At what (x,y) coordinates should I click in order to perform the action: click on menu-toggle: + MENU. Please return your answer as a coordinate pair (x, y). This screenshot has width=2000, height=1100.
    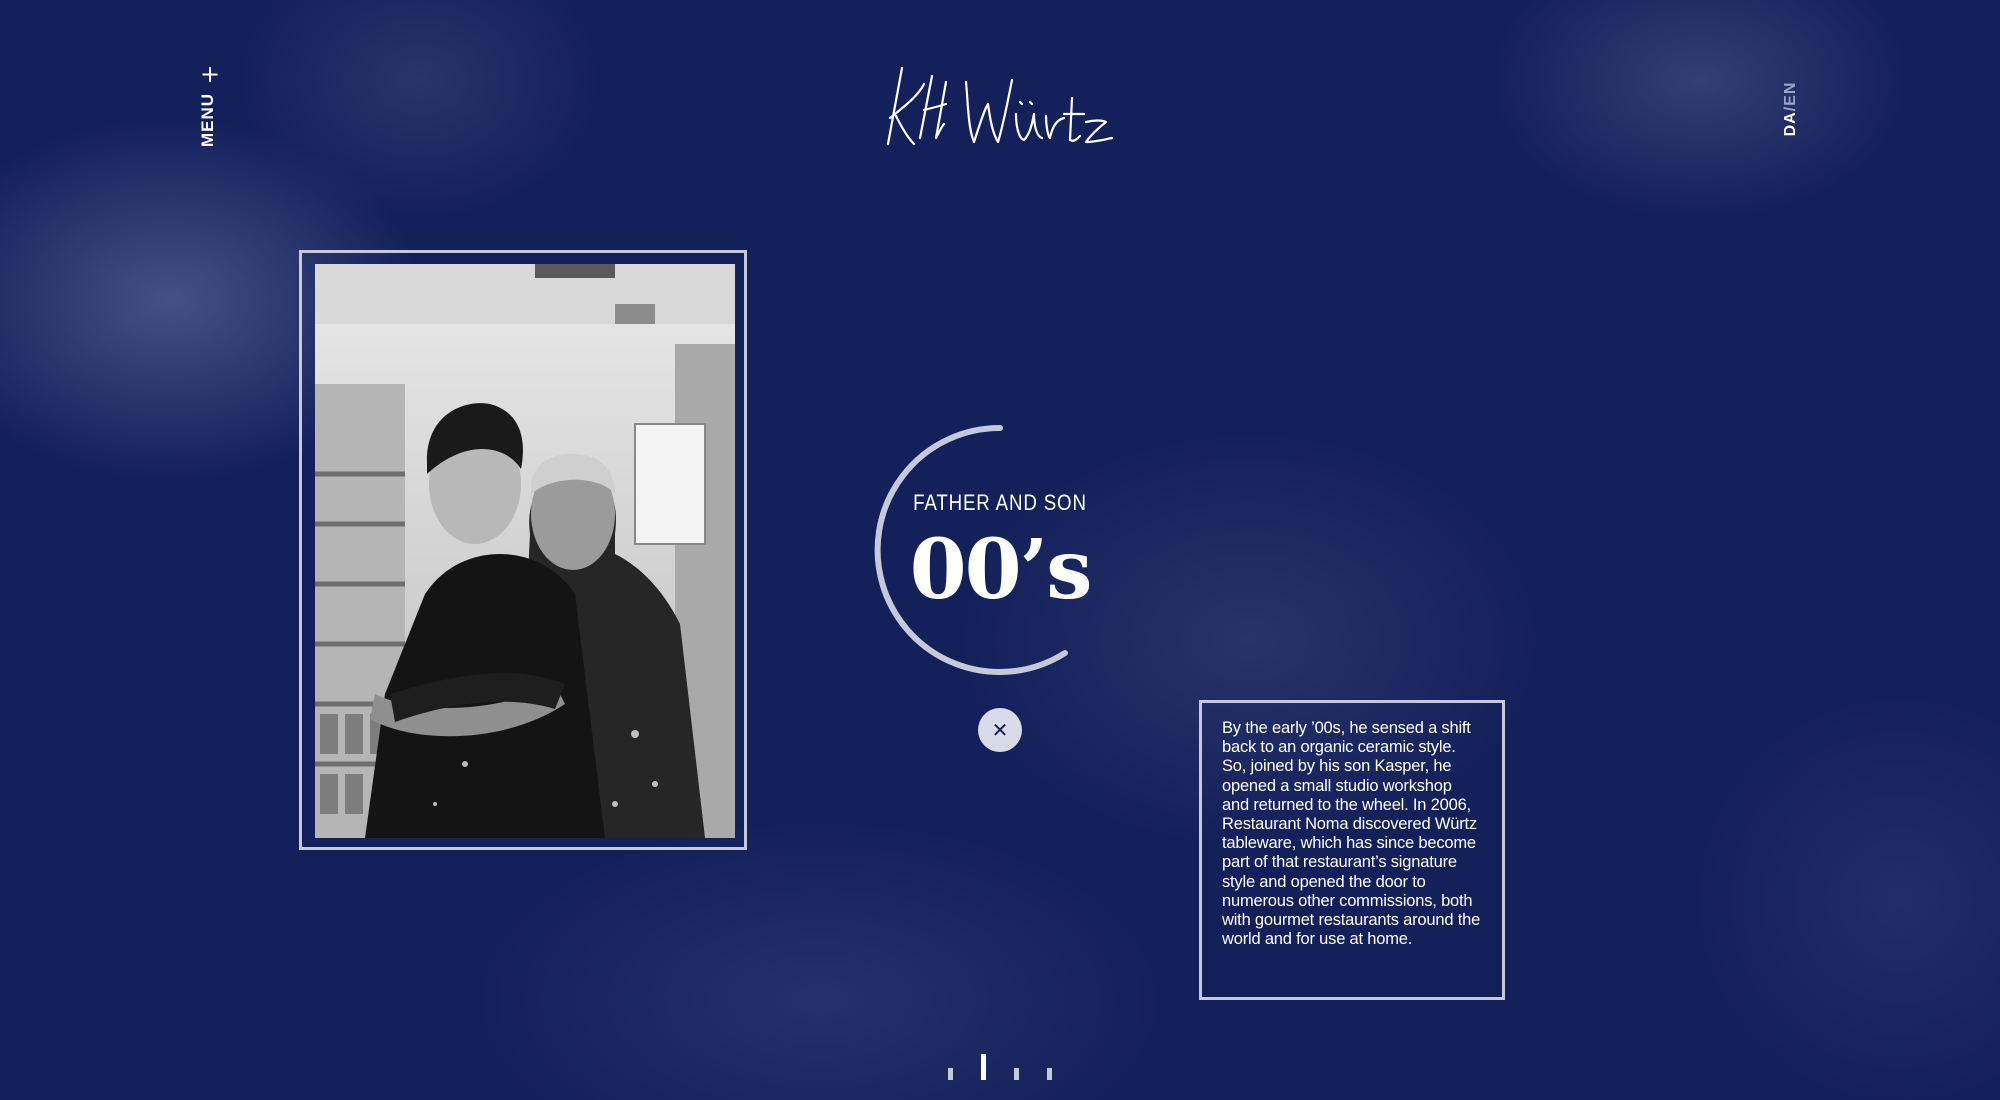
    Looking at the image, I should click on (209, 104).